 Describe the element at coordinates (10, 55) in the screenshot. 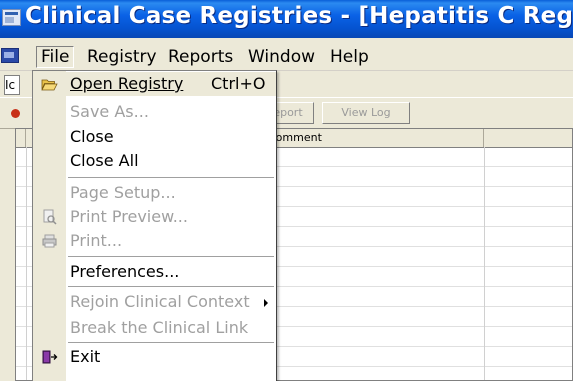

I see `mdi-child-icon` at that location.